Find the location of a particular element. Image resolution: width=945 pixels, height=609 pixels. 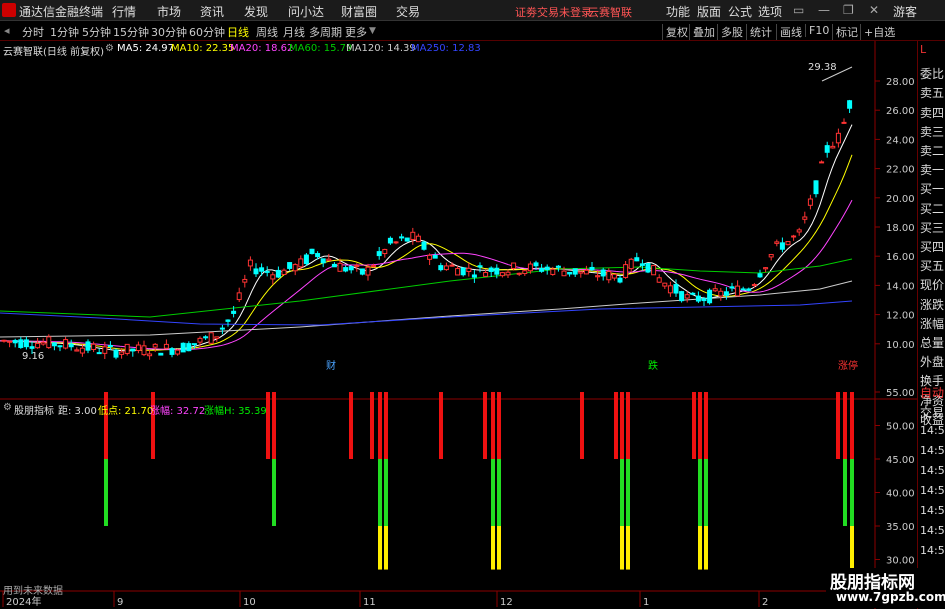

event-marker-die: 跌 is located at coordinates (653, 365).